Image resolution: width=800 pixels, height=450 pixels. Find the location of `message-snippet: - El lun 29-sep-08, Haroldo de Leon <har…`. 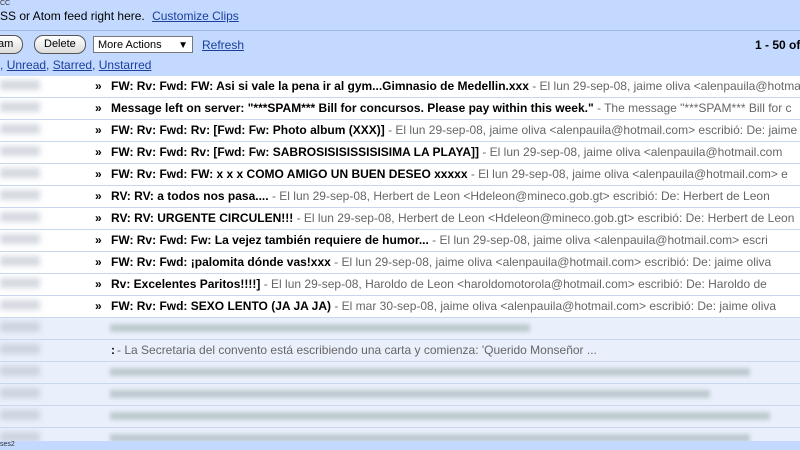

message-snippet: - El lun 29-sep-08, Haroldo de Leon <har… is located at coordinates (513, 284).